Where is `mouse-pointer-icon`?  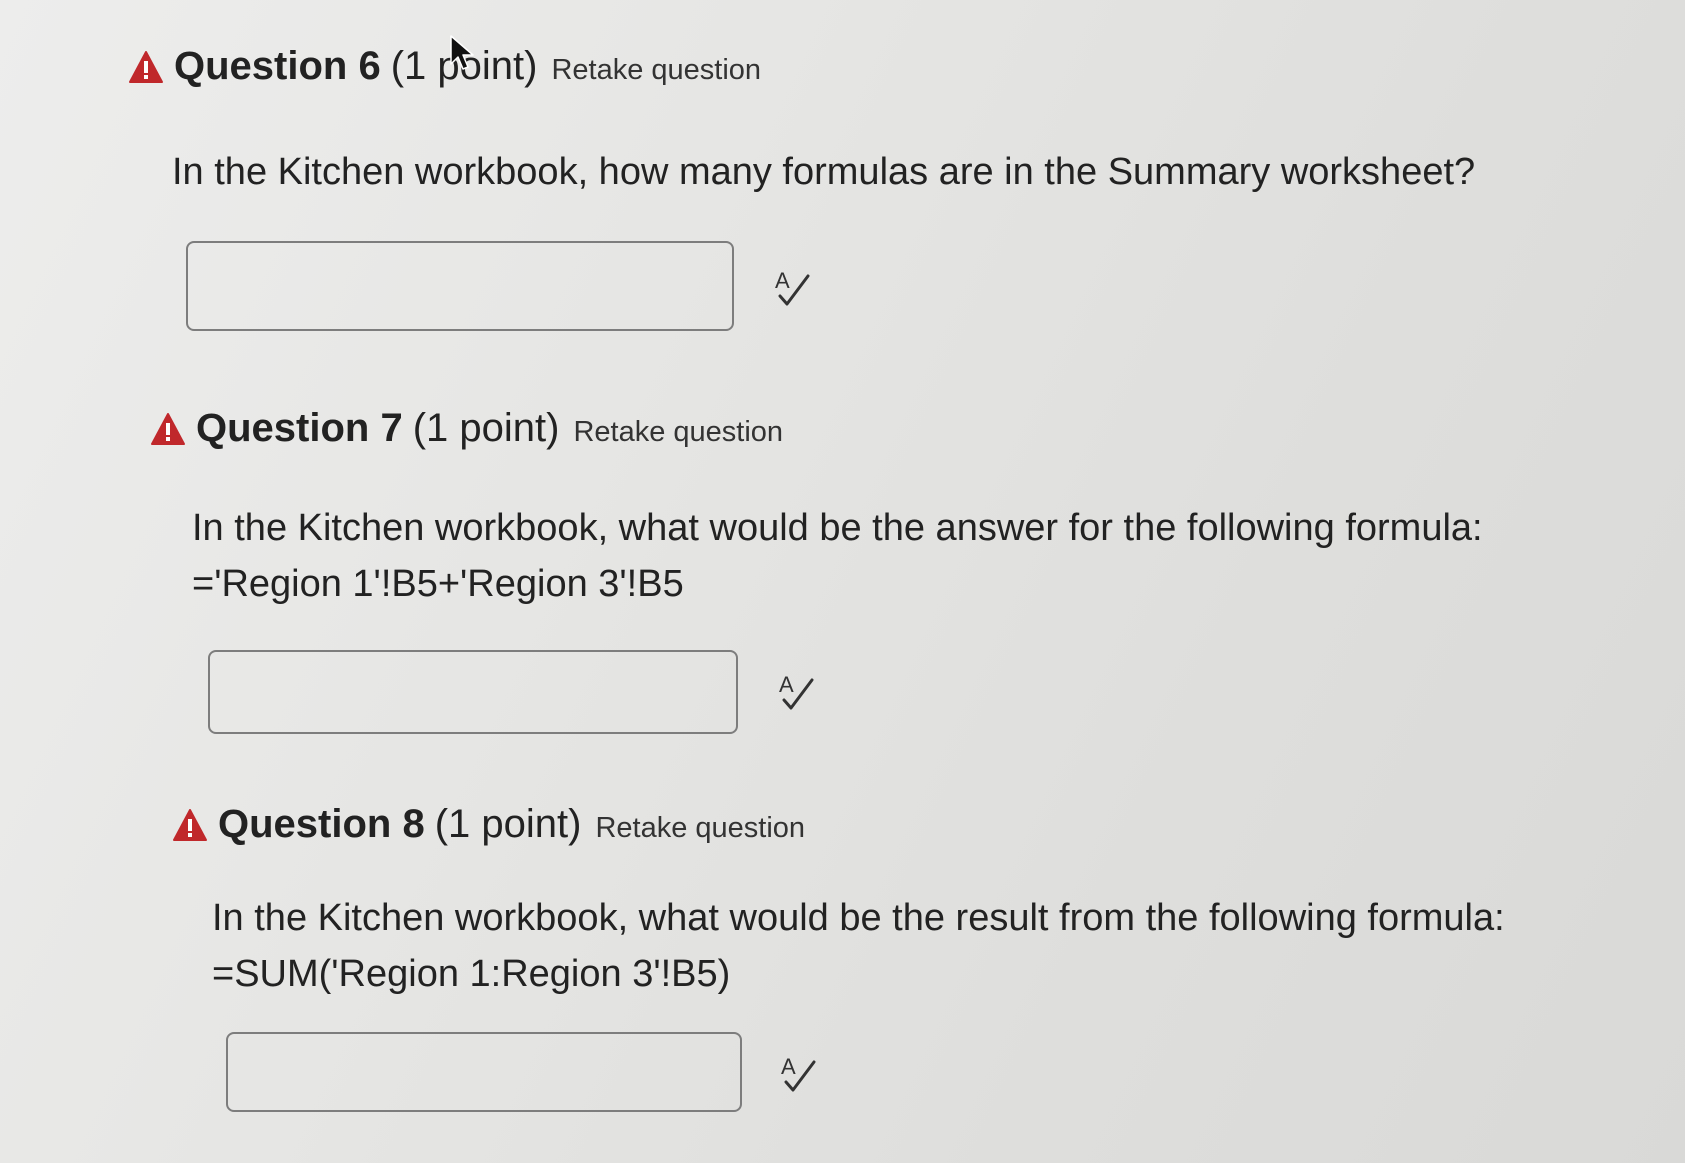 mouse-pointer-icon is located at coordinates (462, 52).